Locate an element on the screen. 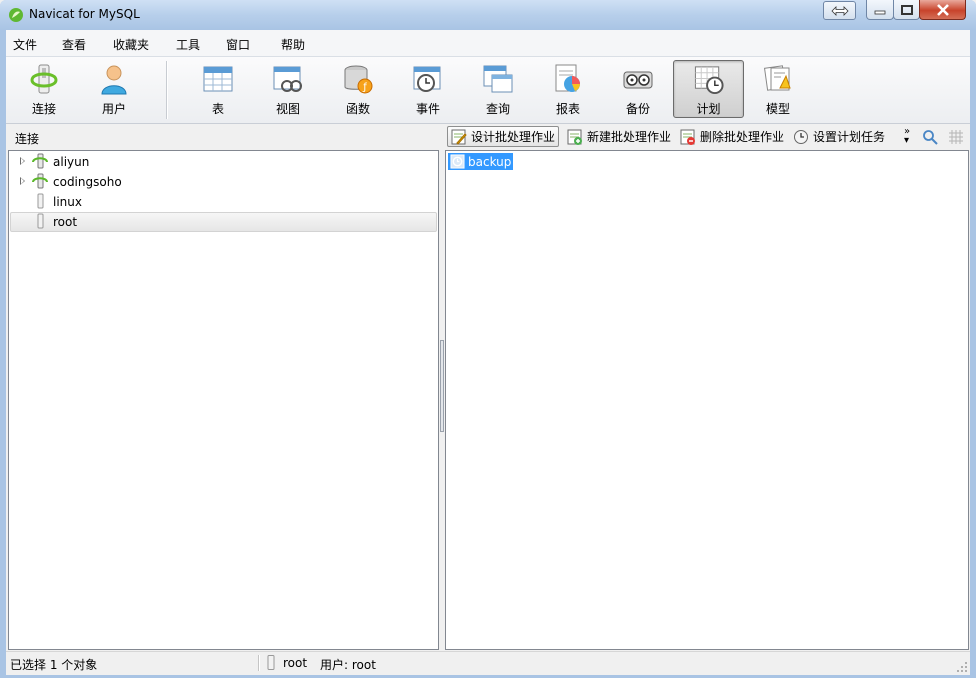 This screenshot has width=976, height=678. new-job-icon is located at coordinates (574, 137).